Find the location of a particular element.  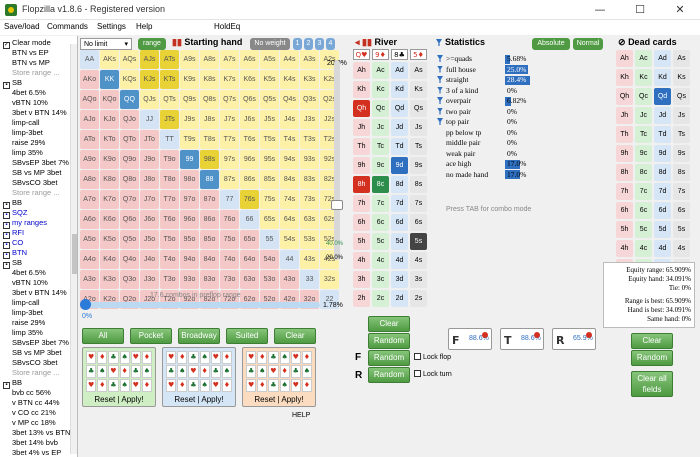

minimize-button: — is located at coordinates (600, 10).